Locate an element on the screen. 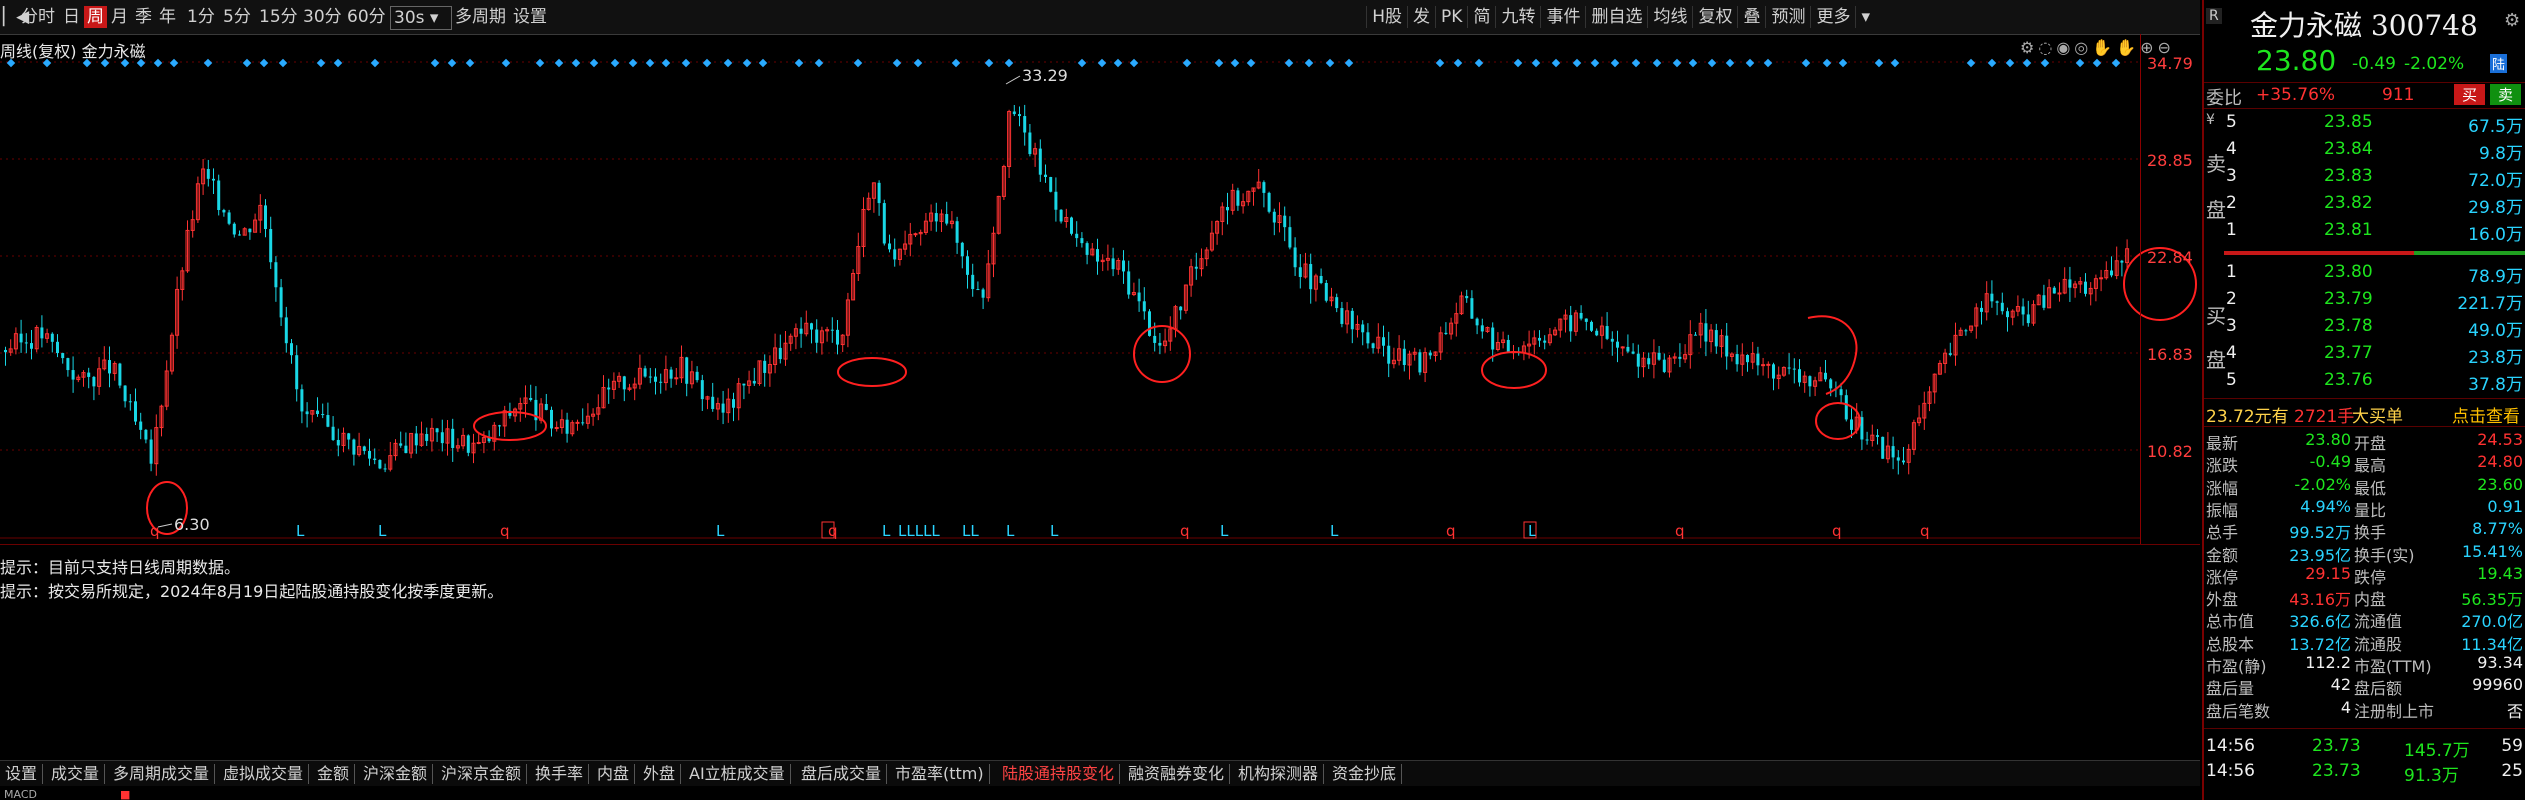 The width and height of the screenshot is (2525, 800). tool-adjust: 复权 is located at coordinates (1714, 17).